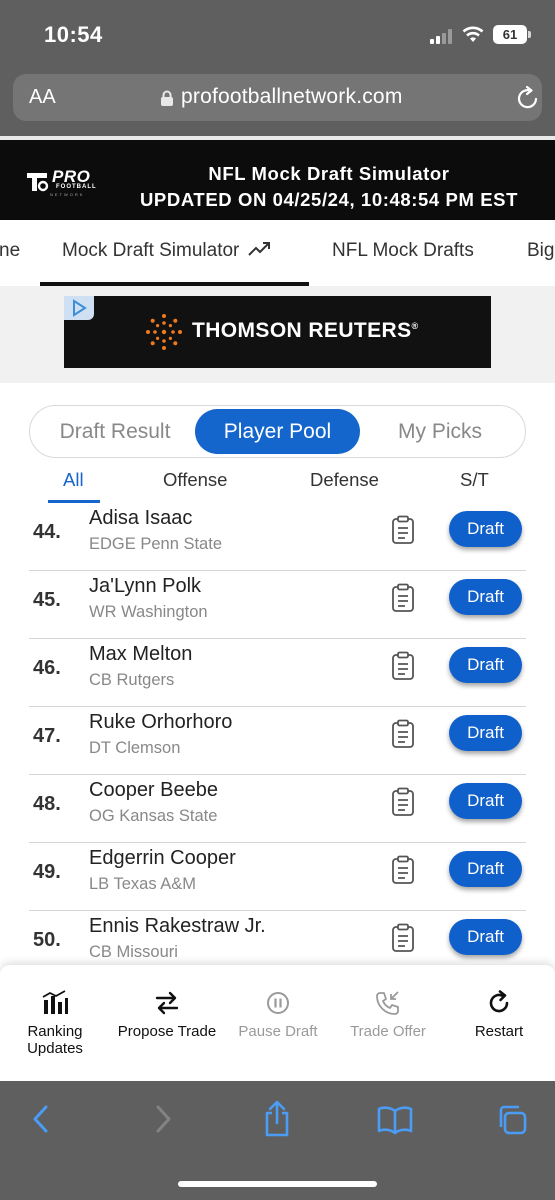 This screenshot has width=555, height=1200. I want to click on nav-tab-mock-draft-simulator: Mock Draft Simulator, so click(167, 251).